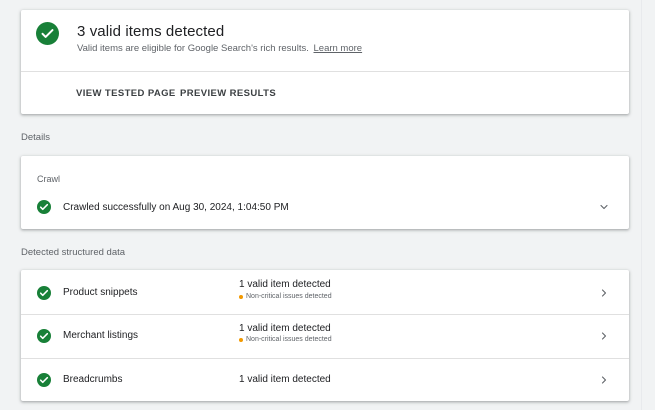 This screenshot has width=655, height=410. What do you see at coordinates (36, 137) in the screenshot?
I see `details-section-label: Details` at bounding box center [36, 137].